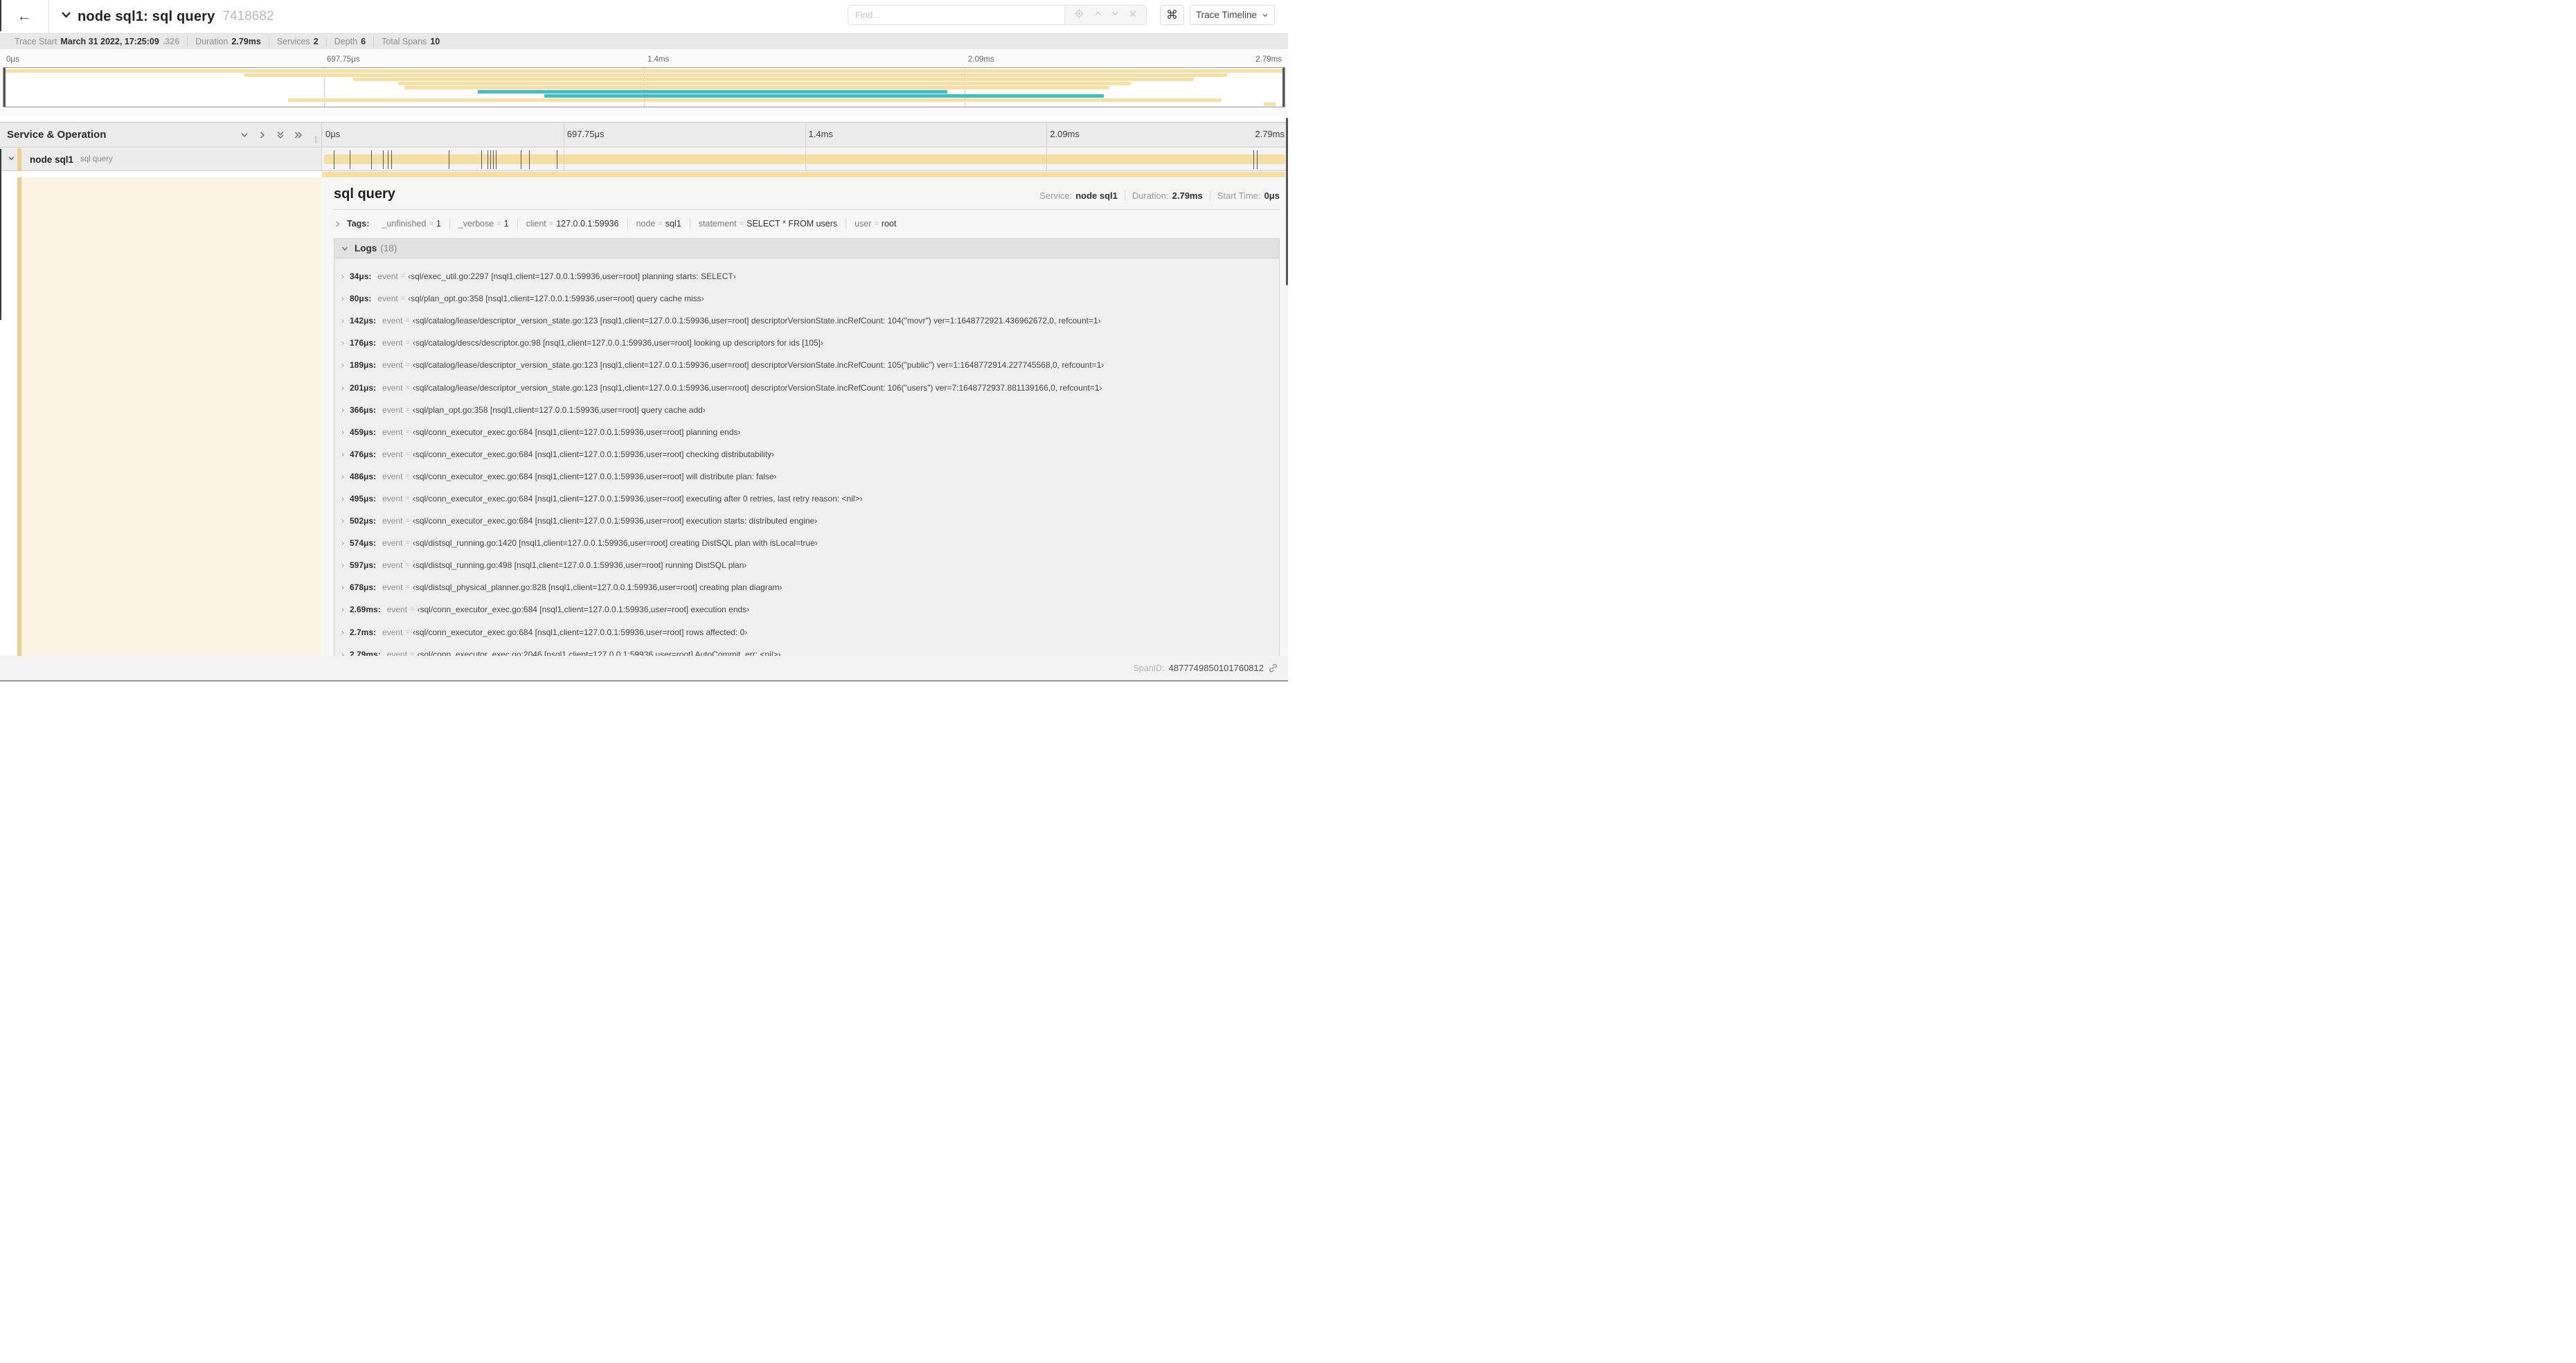  I want to click on service-operation-header: Service & Operation ∥, so click(161, 135).